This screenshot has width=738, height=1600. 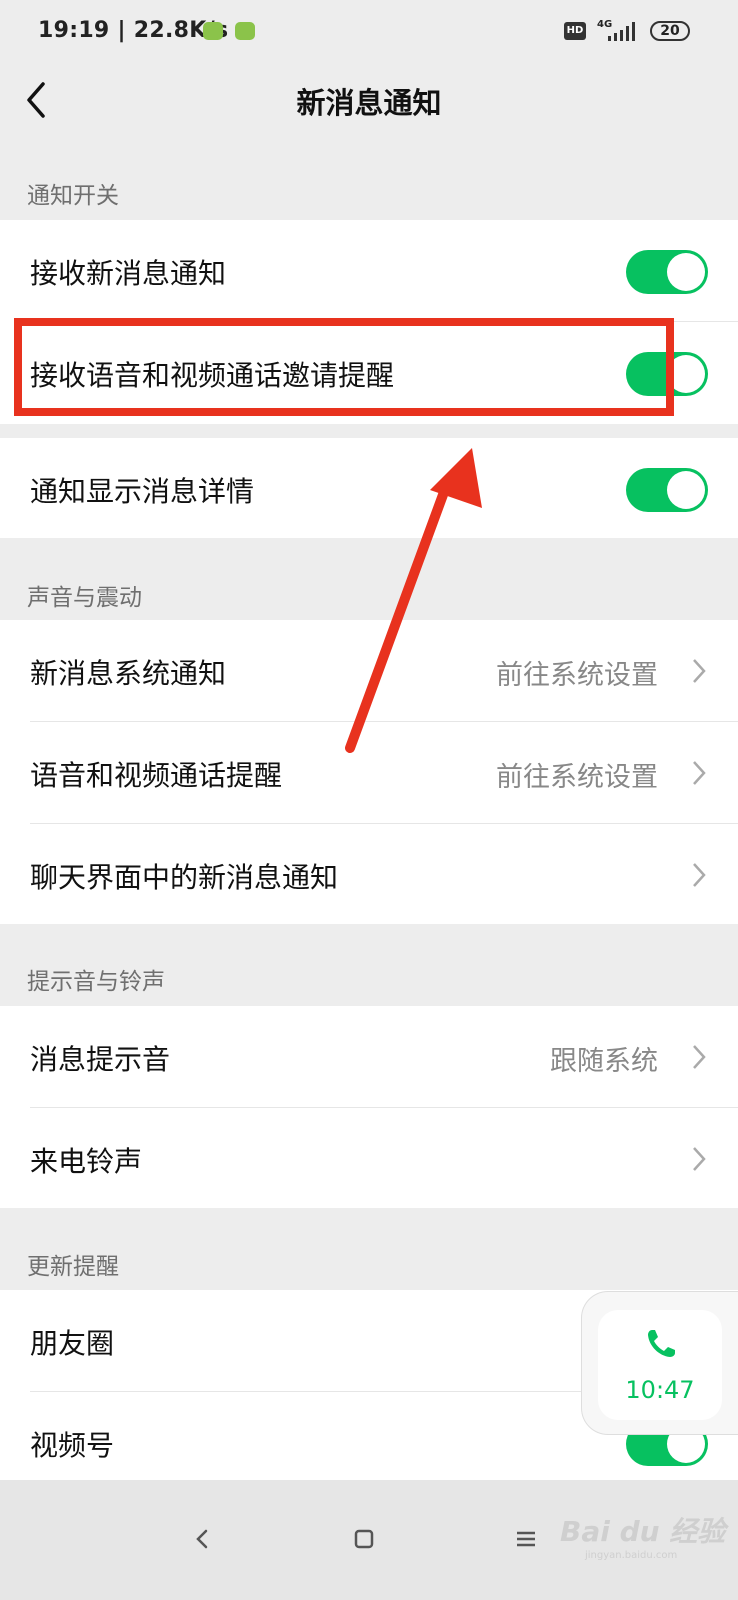 I want to click on section-label-notify: 通知开关, so click(x=73, y=196).